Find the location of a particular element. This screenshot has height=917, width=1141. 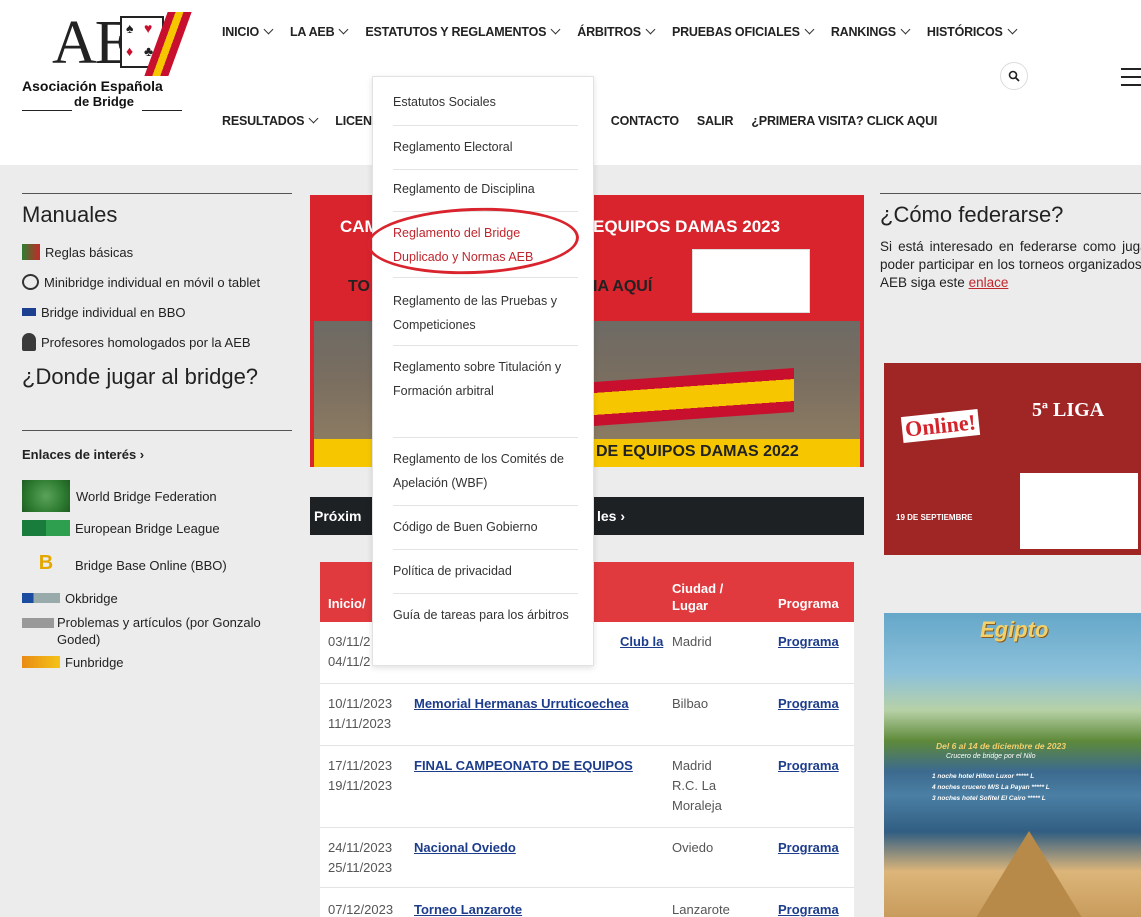

menu-item-politica-privacidad: Política de privacidad is located at coordinates (485, 571).